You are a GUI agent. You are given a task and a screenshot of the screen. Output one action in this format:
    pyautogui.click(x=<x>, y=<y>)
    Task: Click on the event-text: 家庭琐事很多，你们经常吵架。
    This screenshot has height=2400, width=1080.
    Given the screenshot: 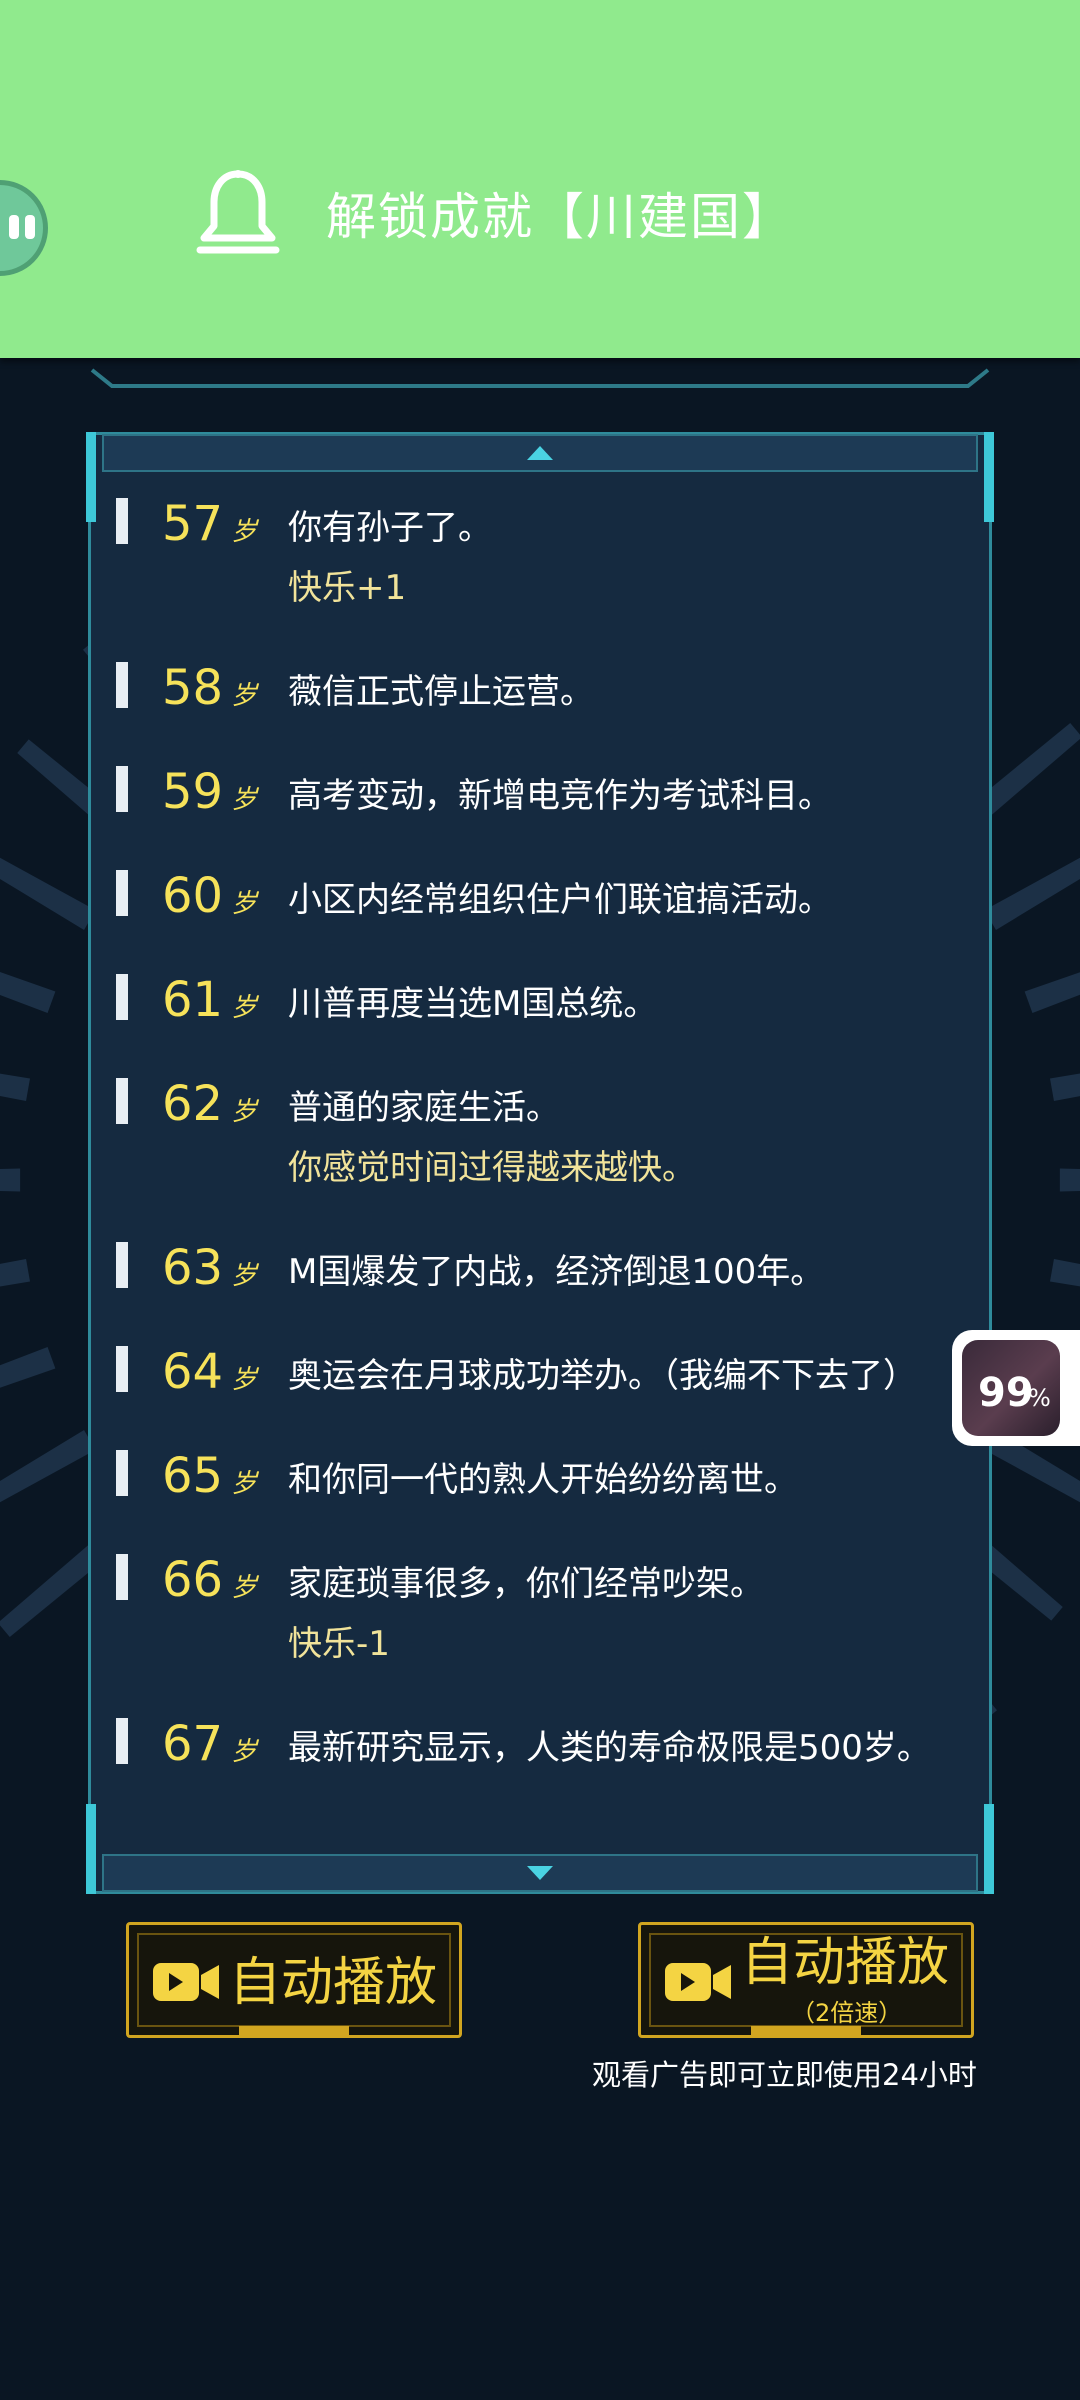 What is the action you would take?
    pyautogui.click(x=526, y=1584)
    